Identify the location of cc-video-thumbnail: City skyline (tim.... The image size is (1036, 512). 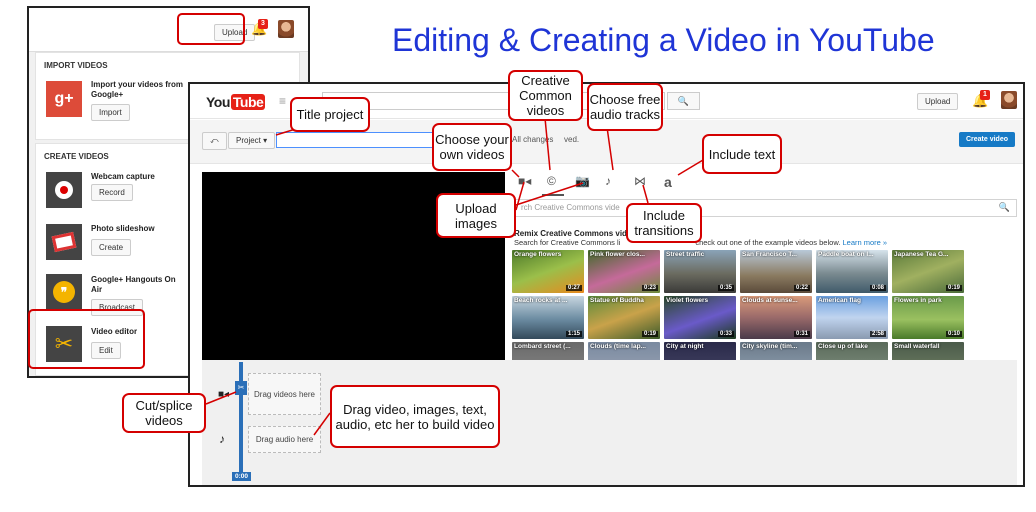
(776, 351).